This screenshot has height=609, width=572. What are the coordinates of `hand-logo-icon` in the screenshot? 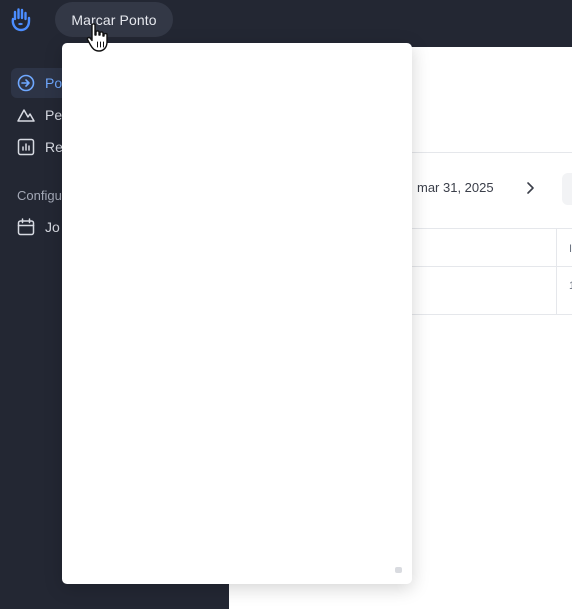 It's located at (21, 20).